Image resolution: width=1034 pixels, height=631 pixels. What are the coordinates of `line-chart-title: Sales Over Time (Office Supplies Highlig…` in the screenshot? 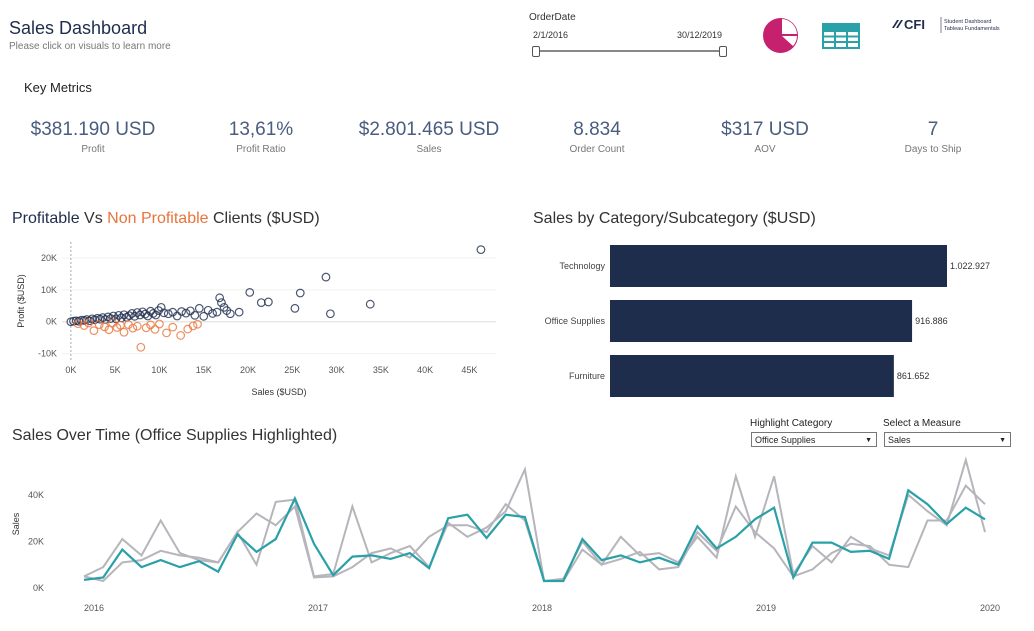 It's located at (175, 435).